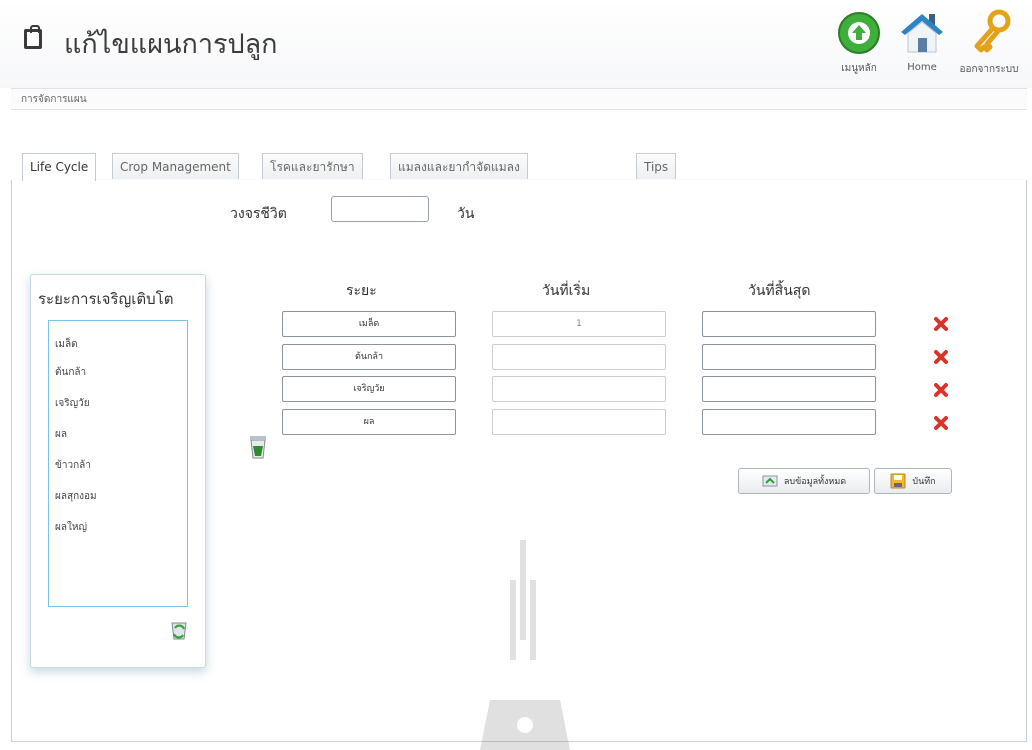  I want to click on start-day-field: 1, so click(579, 324).